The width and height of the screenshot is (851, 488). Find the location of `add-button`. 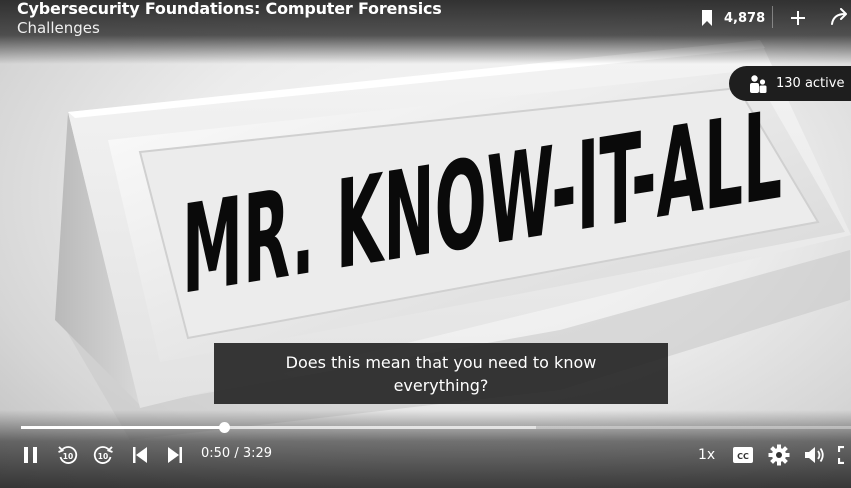

add-button is located at coordinates (798, 18).